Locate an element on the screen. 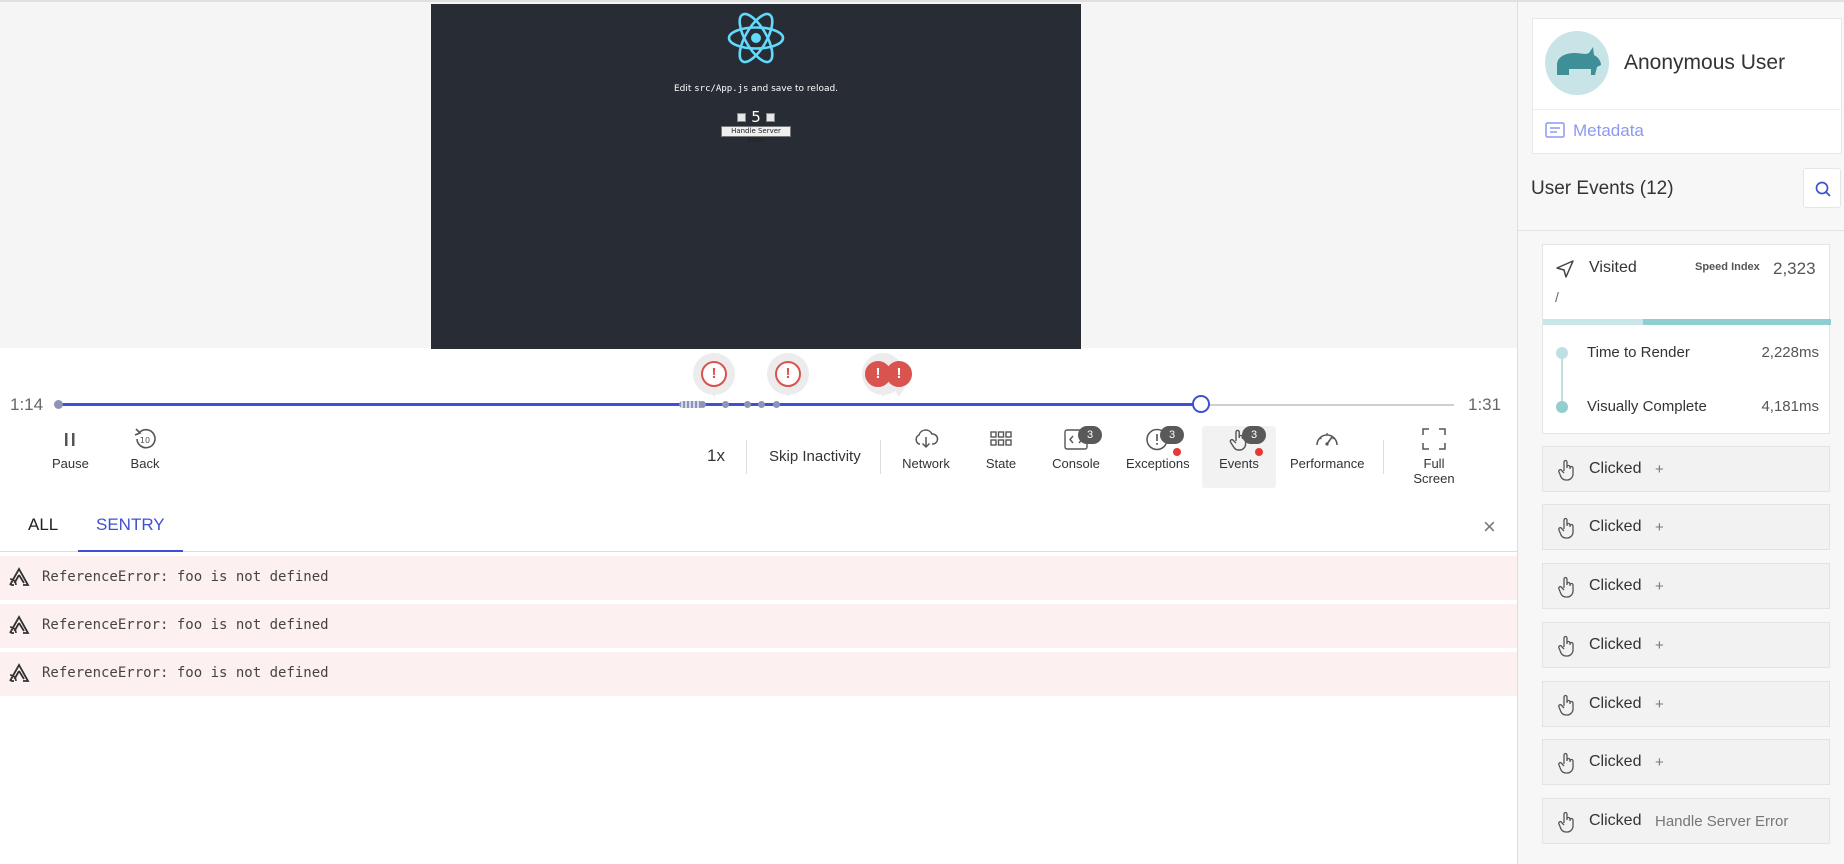 The image size is (1844, 864). back-button: 10 Back is located at coordinates (145, 448).